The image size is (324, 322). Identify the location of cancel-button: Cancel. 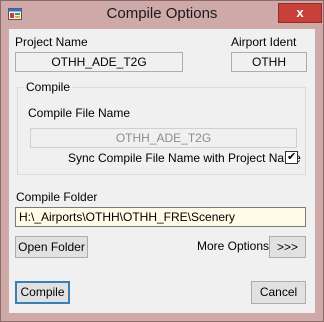
(278, 292).